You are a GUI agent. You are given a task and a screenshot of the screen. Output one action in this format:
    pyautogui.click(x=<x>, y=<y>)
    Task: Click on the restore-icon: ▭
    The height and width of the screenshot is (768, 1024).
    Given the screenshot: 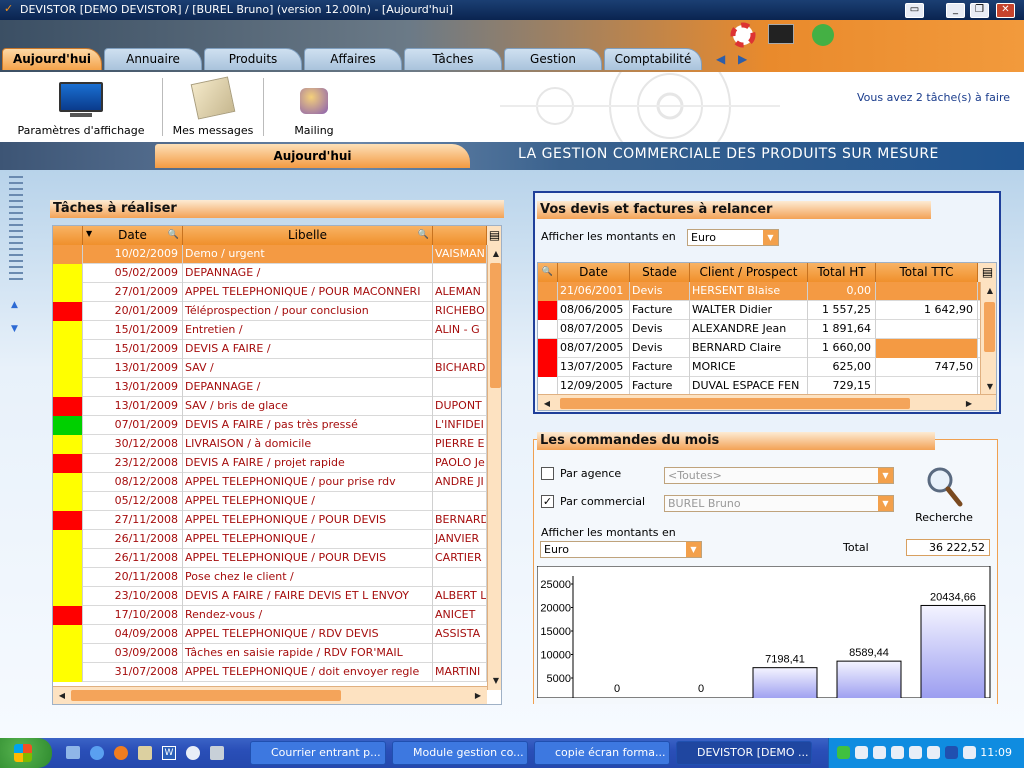 What is the action you would take?
    pyautogui.click(x=914, y=10)
    